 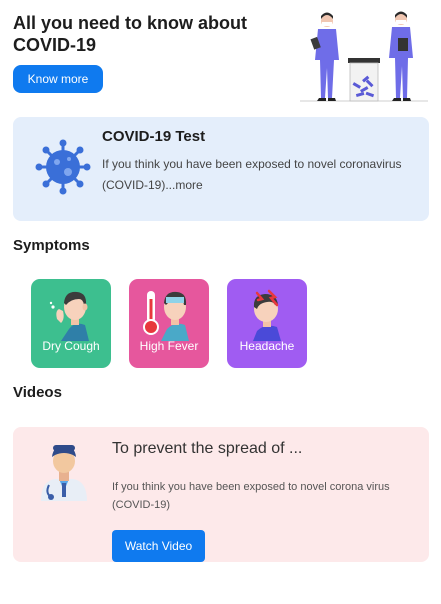 What do you see at coordinates (64, 473) in the screenshot?
I see `doctor-icon` at bounding box center [64, 473].